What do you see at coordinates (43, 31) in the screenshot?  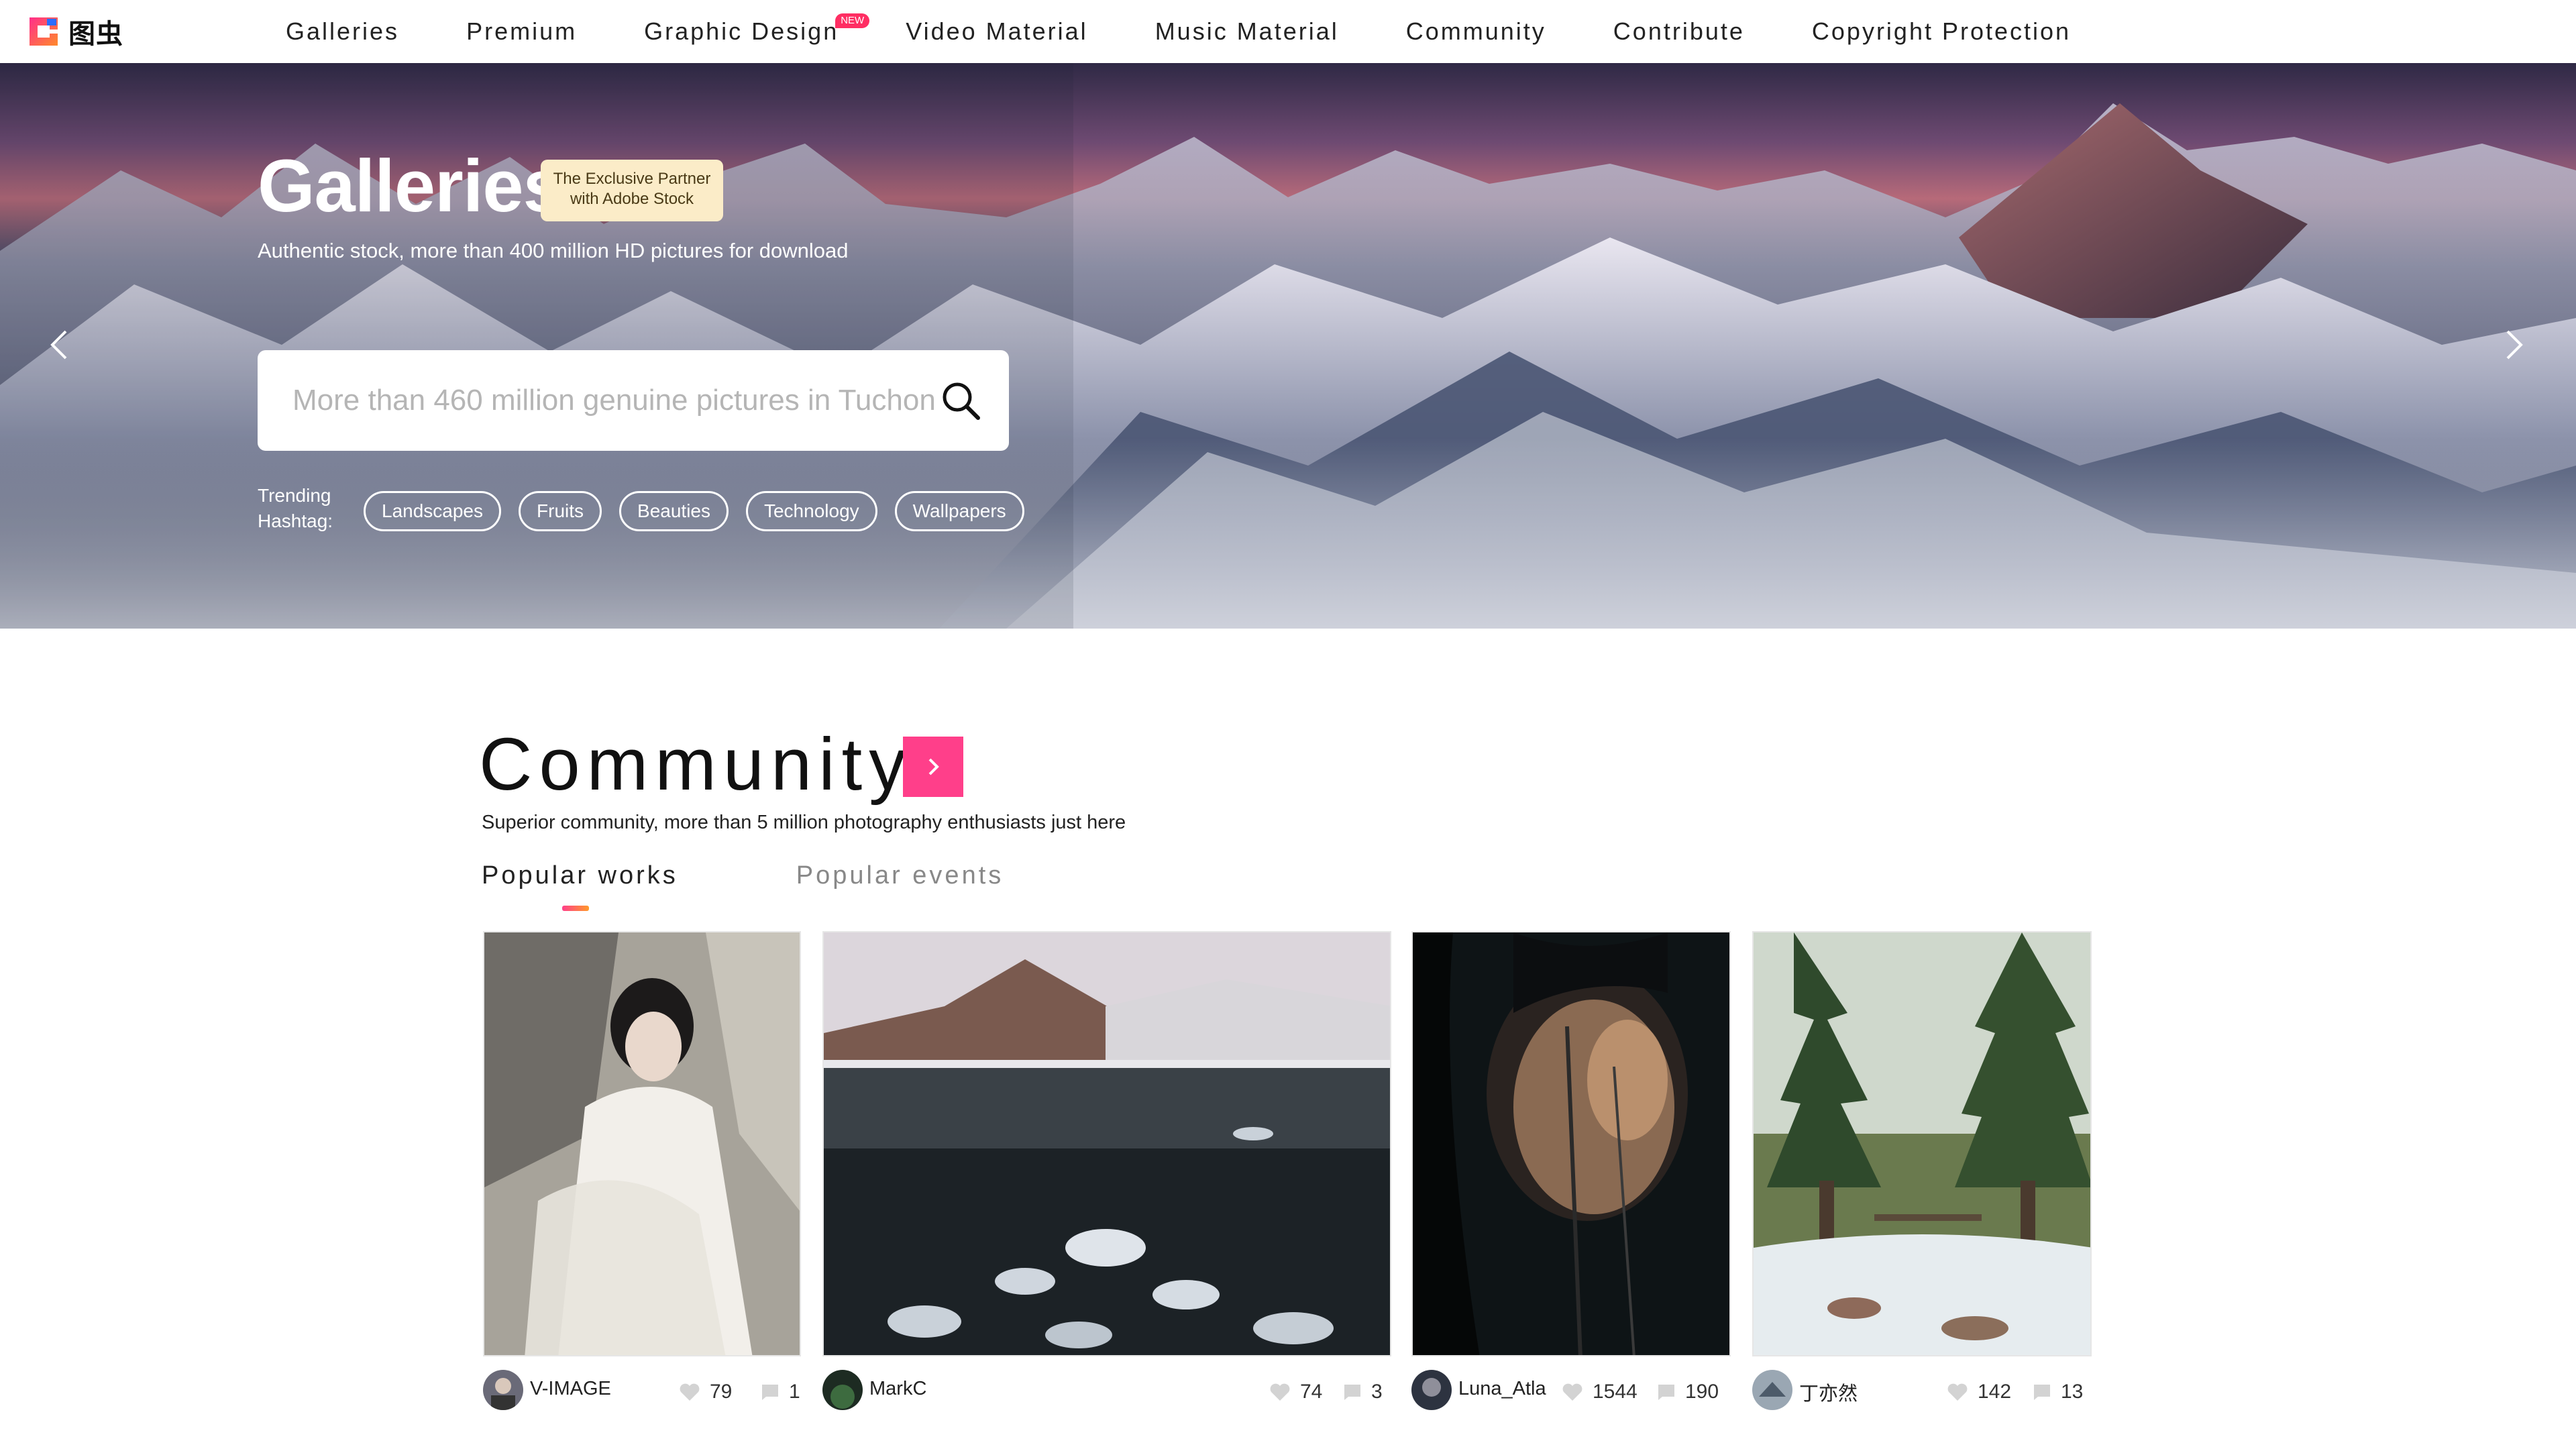 I see `logo-icon` at bounding box center [43, 31].